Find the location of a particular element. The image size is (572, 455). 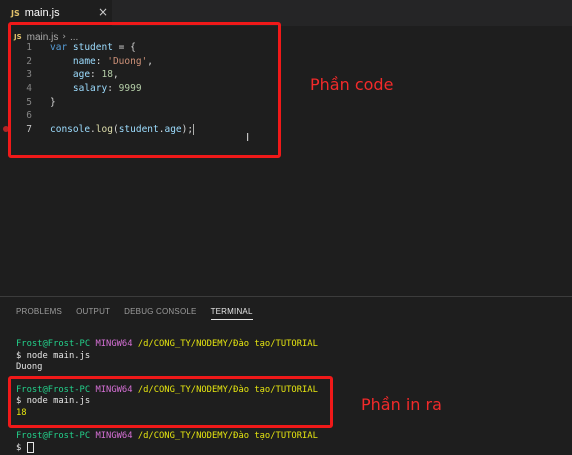

js-file-icon: JS is located at coordinates (15, 13).